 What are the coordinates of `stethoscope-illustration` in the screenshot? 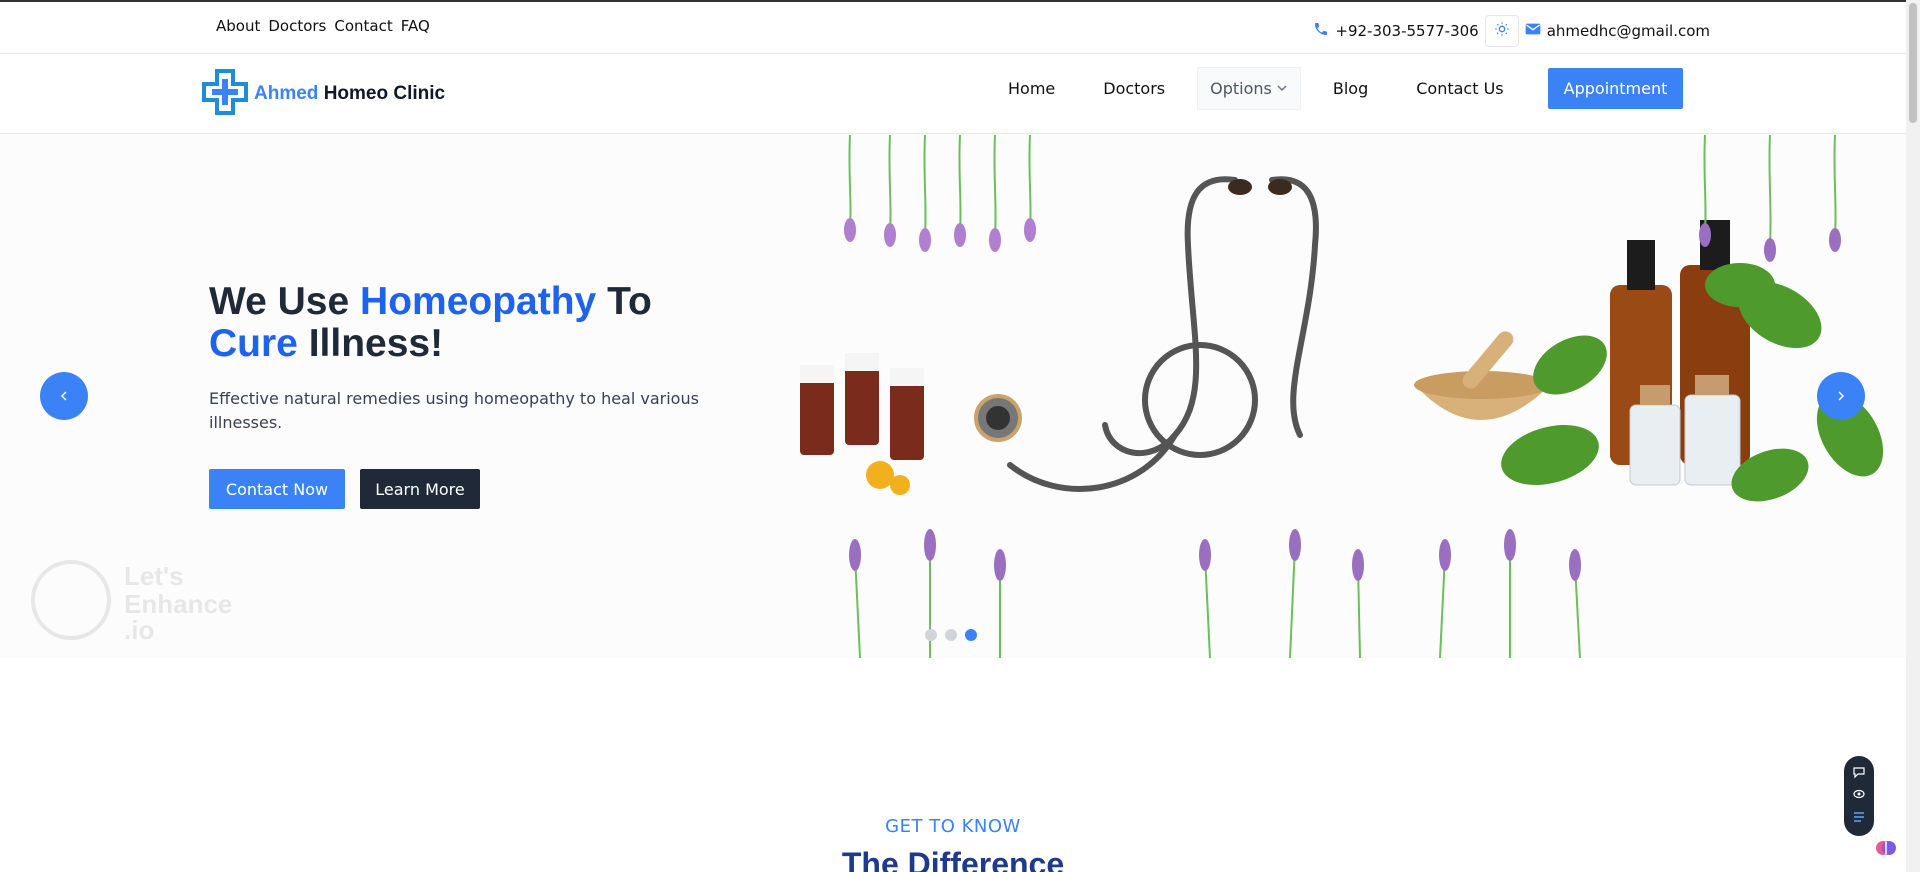 It's located at (1163, 334).